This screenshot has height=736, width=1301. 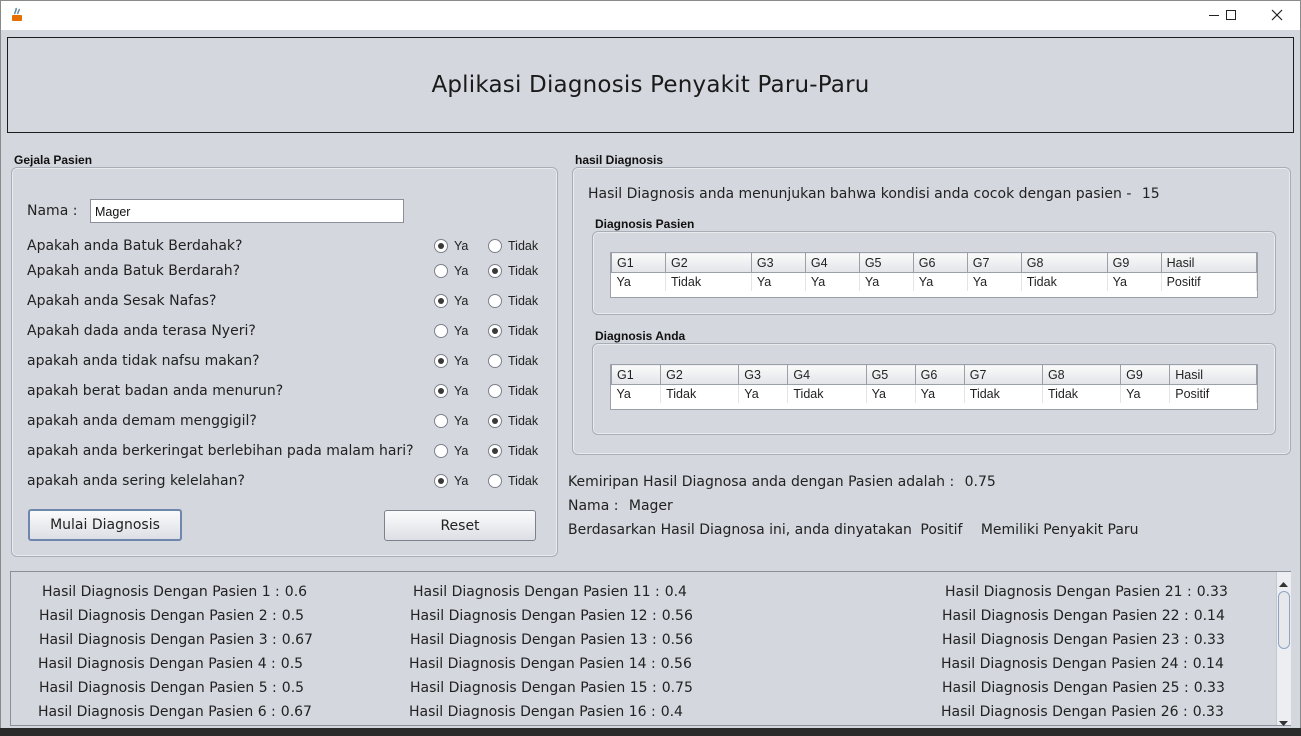 What do you see at coordinates (1065, 688) in the screenshot?
I see `result-label: Hasil Diagnosis Dengan Pasien 25 :` at bounding box center [1065, 688].